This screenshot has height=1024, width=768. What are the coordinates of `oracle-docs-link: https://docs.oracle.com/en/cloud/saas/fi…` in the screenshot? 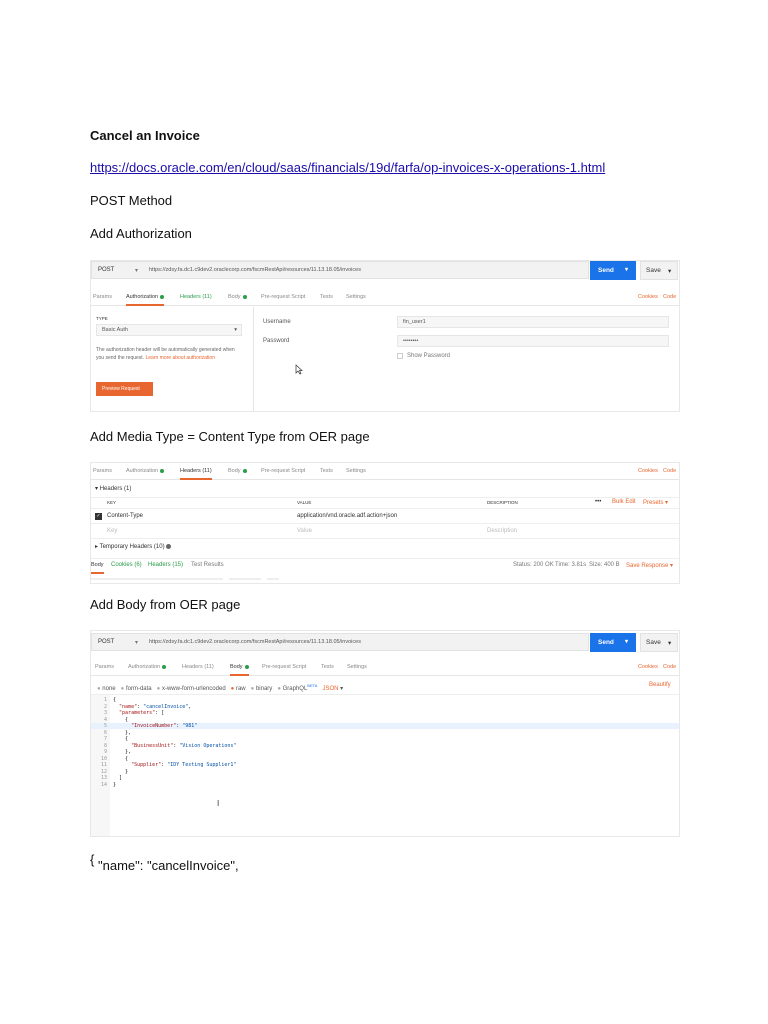 It's located at (347, 167).